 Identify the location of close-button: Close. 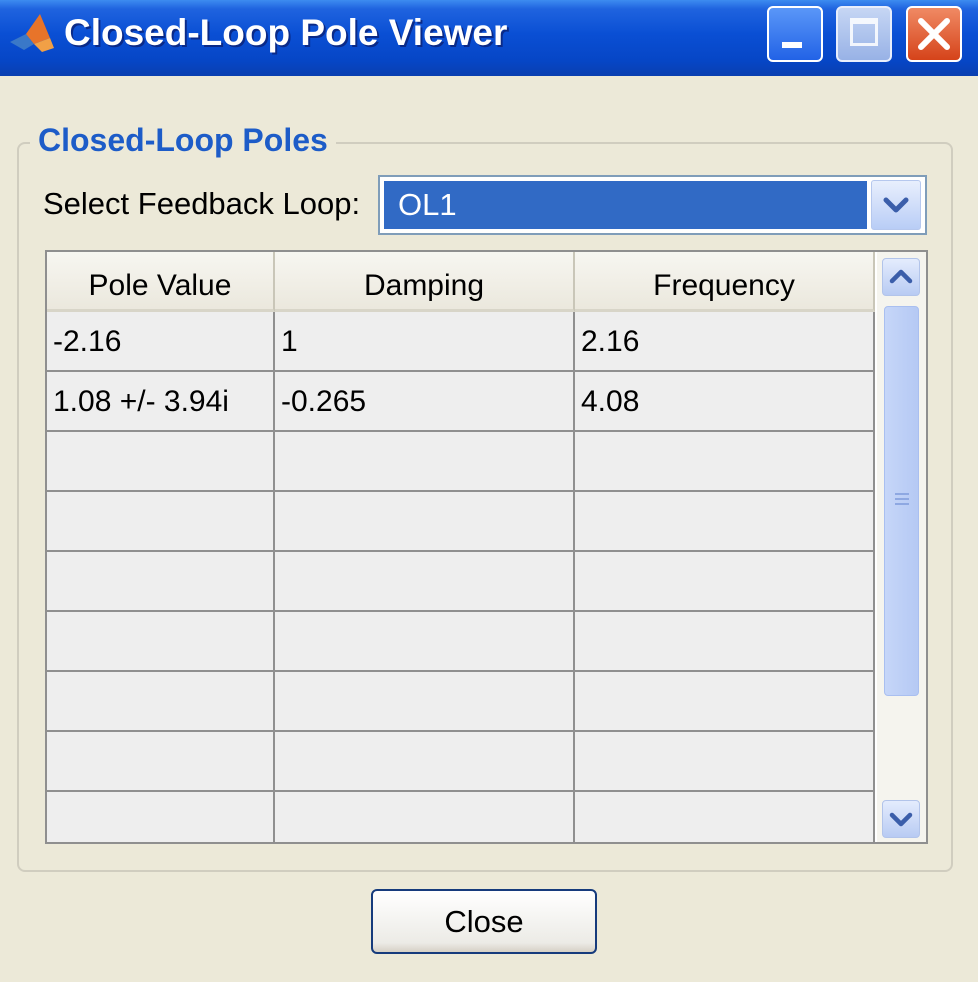
(484, 921).